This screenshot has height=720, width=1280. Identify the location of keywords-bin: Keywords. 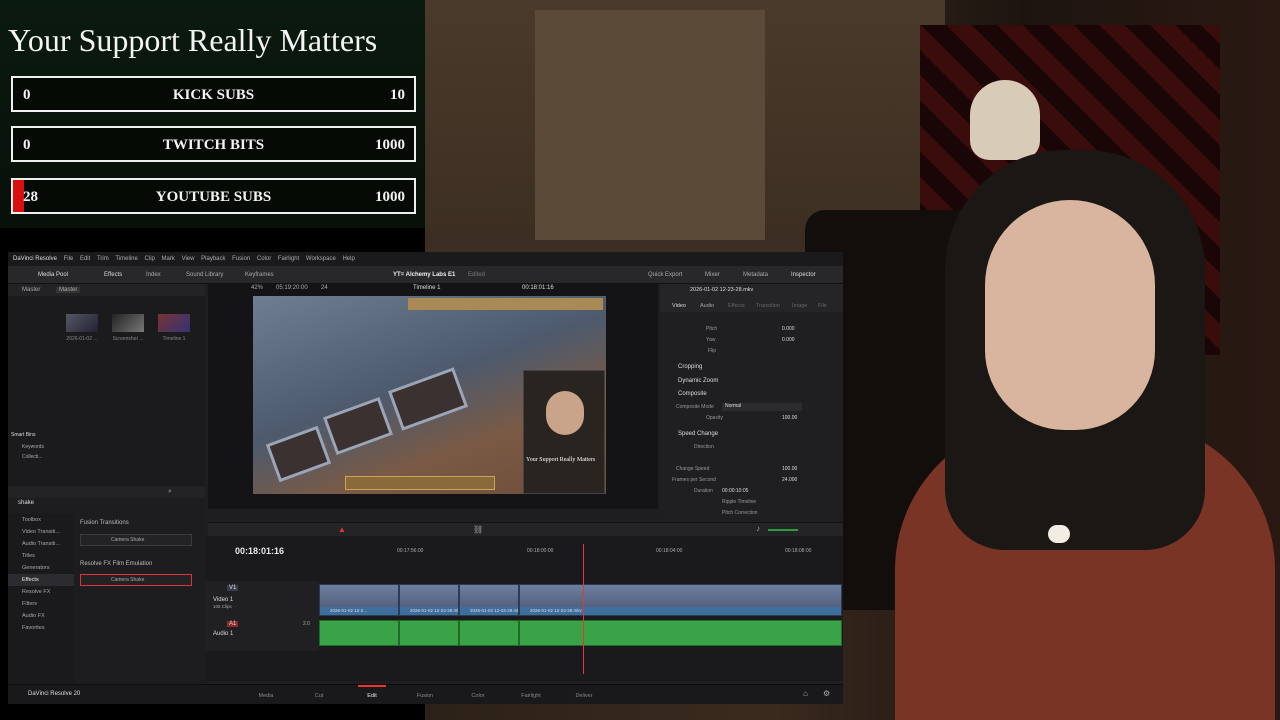
(38, 447).